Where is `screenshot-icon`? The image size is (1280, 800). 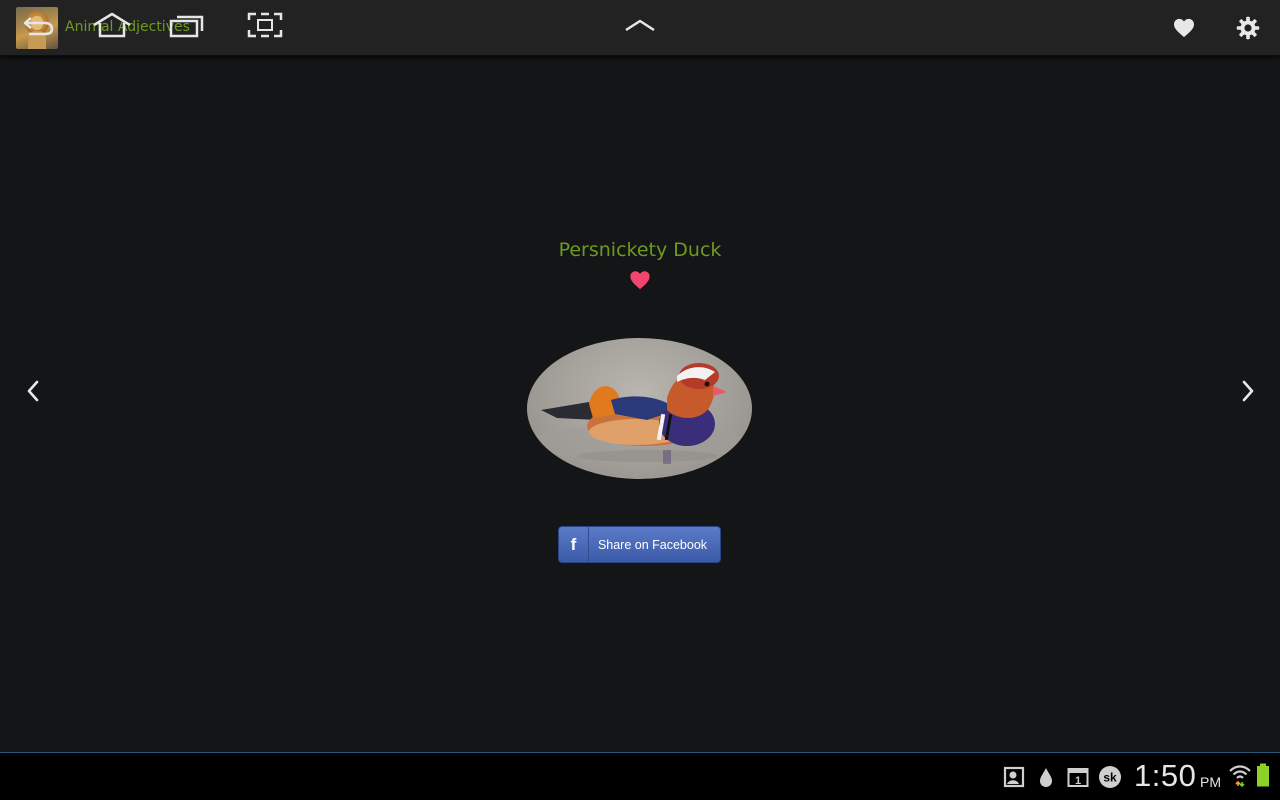 screenshot-icon is located at coordinates (265, 25).